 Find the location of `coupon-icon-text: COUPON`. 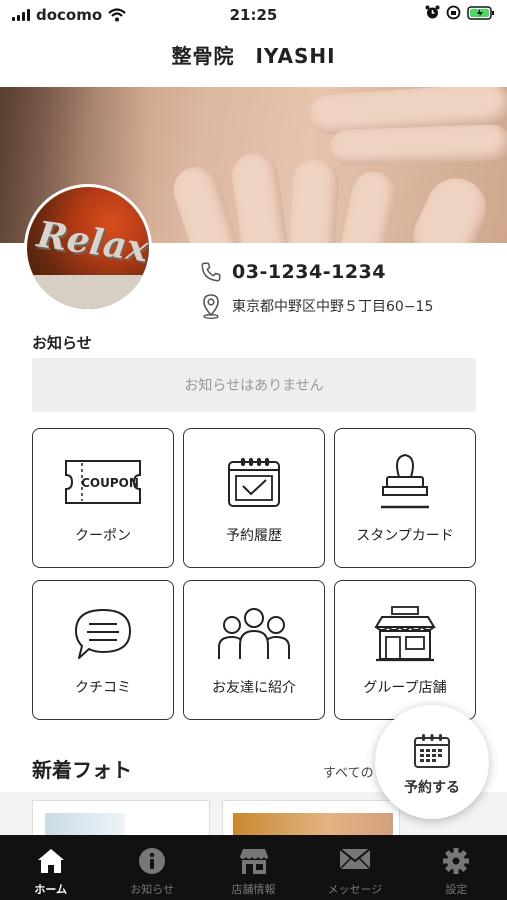

coupon-icon-text: COUPON is located at coordinates (110, 483).